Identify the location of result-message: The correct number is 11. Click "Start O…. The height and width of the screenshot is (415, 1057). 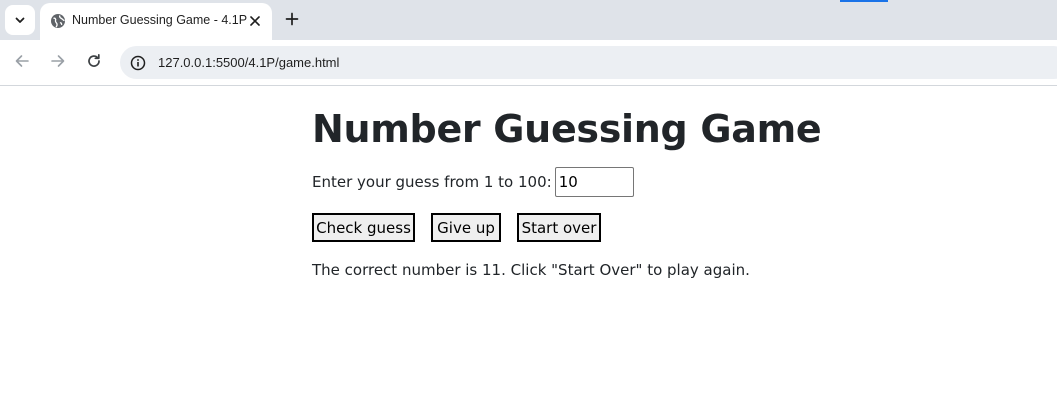
(531, 270).